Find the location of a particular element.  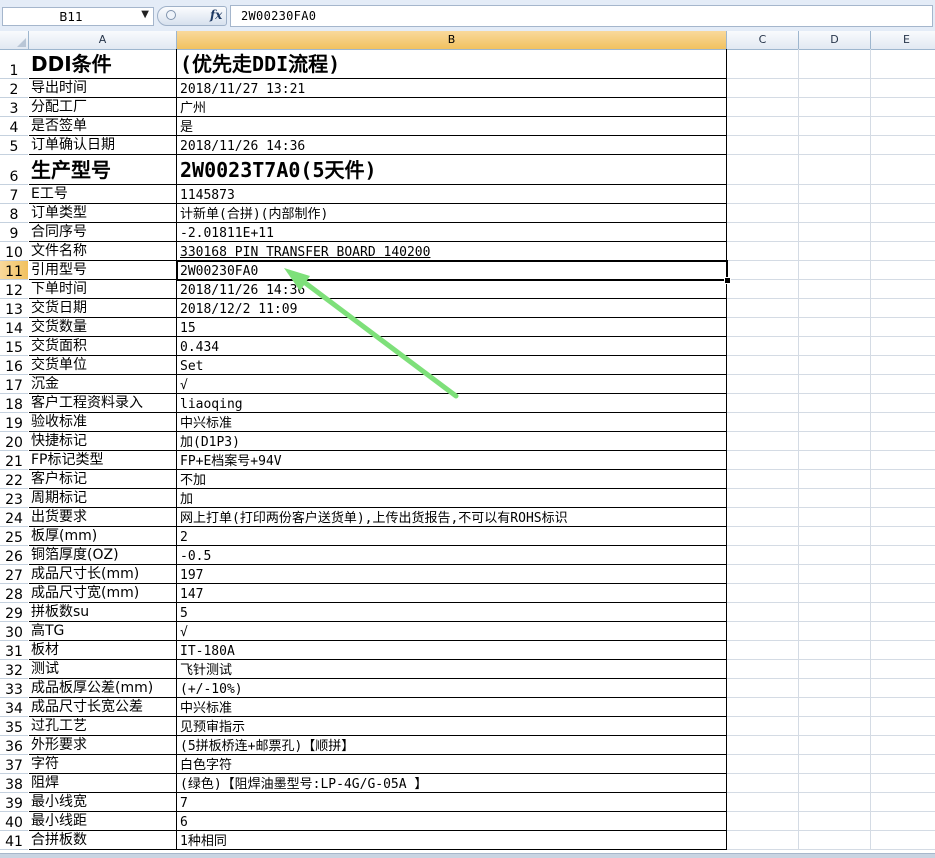

row-header-16: 16 is located at coordinates (14, 365).